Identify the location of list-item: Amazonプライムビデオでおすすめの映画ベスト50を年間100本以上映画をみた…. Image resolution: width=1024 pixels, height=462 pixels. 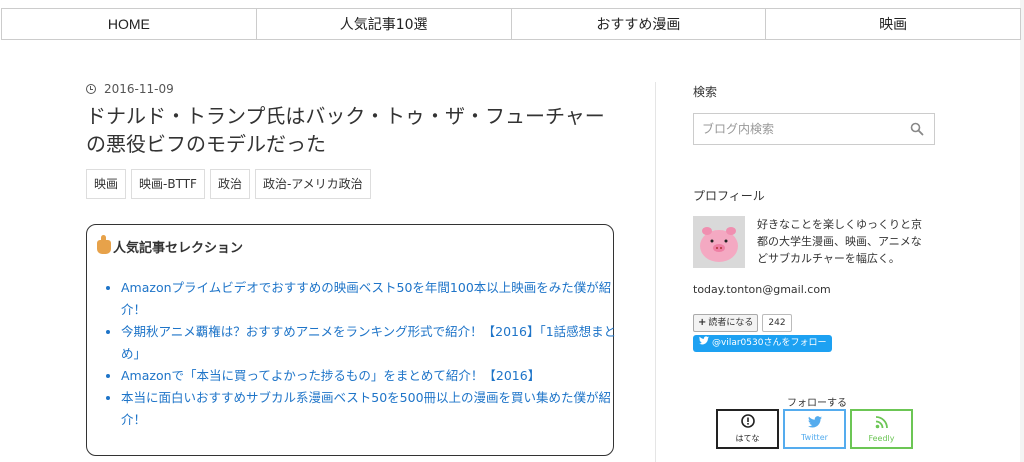
(373, 299).